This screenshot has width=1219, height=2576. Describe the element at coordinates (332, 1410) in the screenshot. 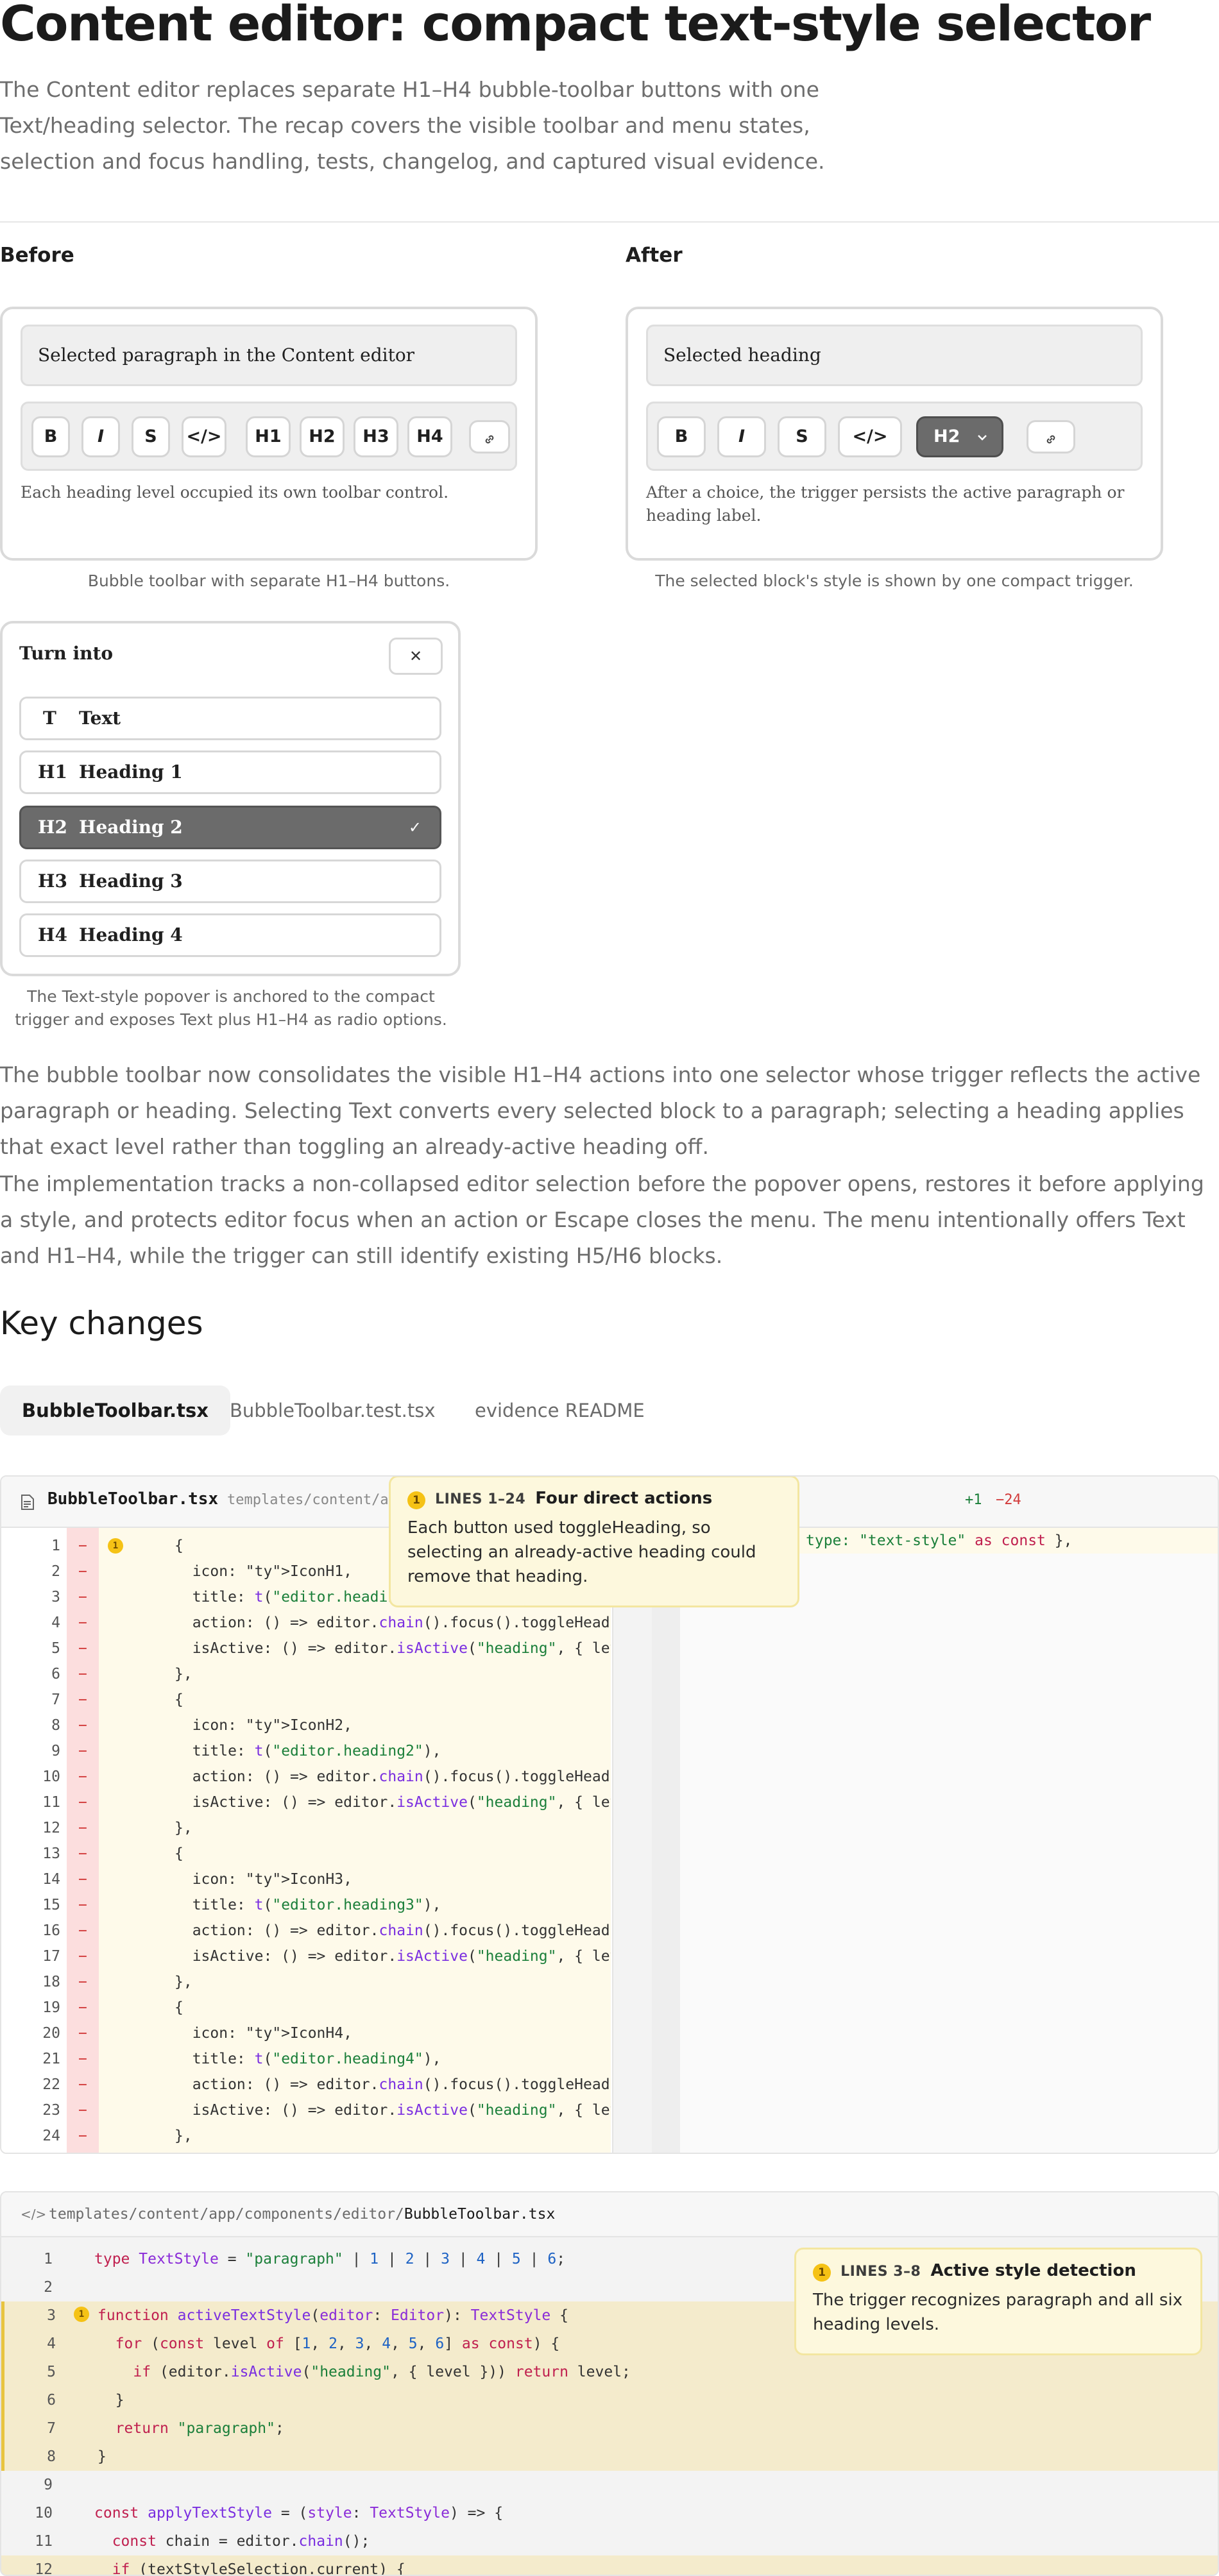

I see `tab-bubbletoolbar-test: BubbleToolbar.test.tsx` at that location.